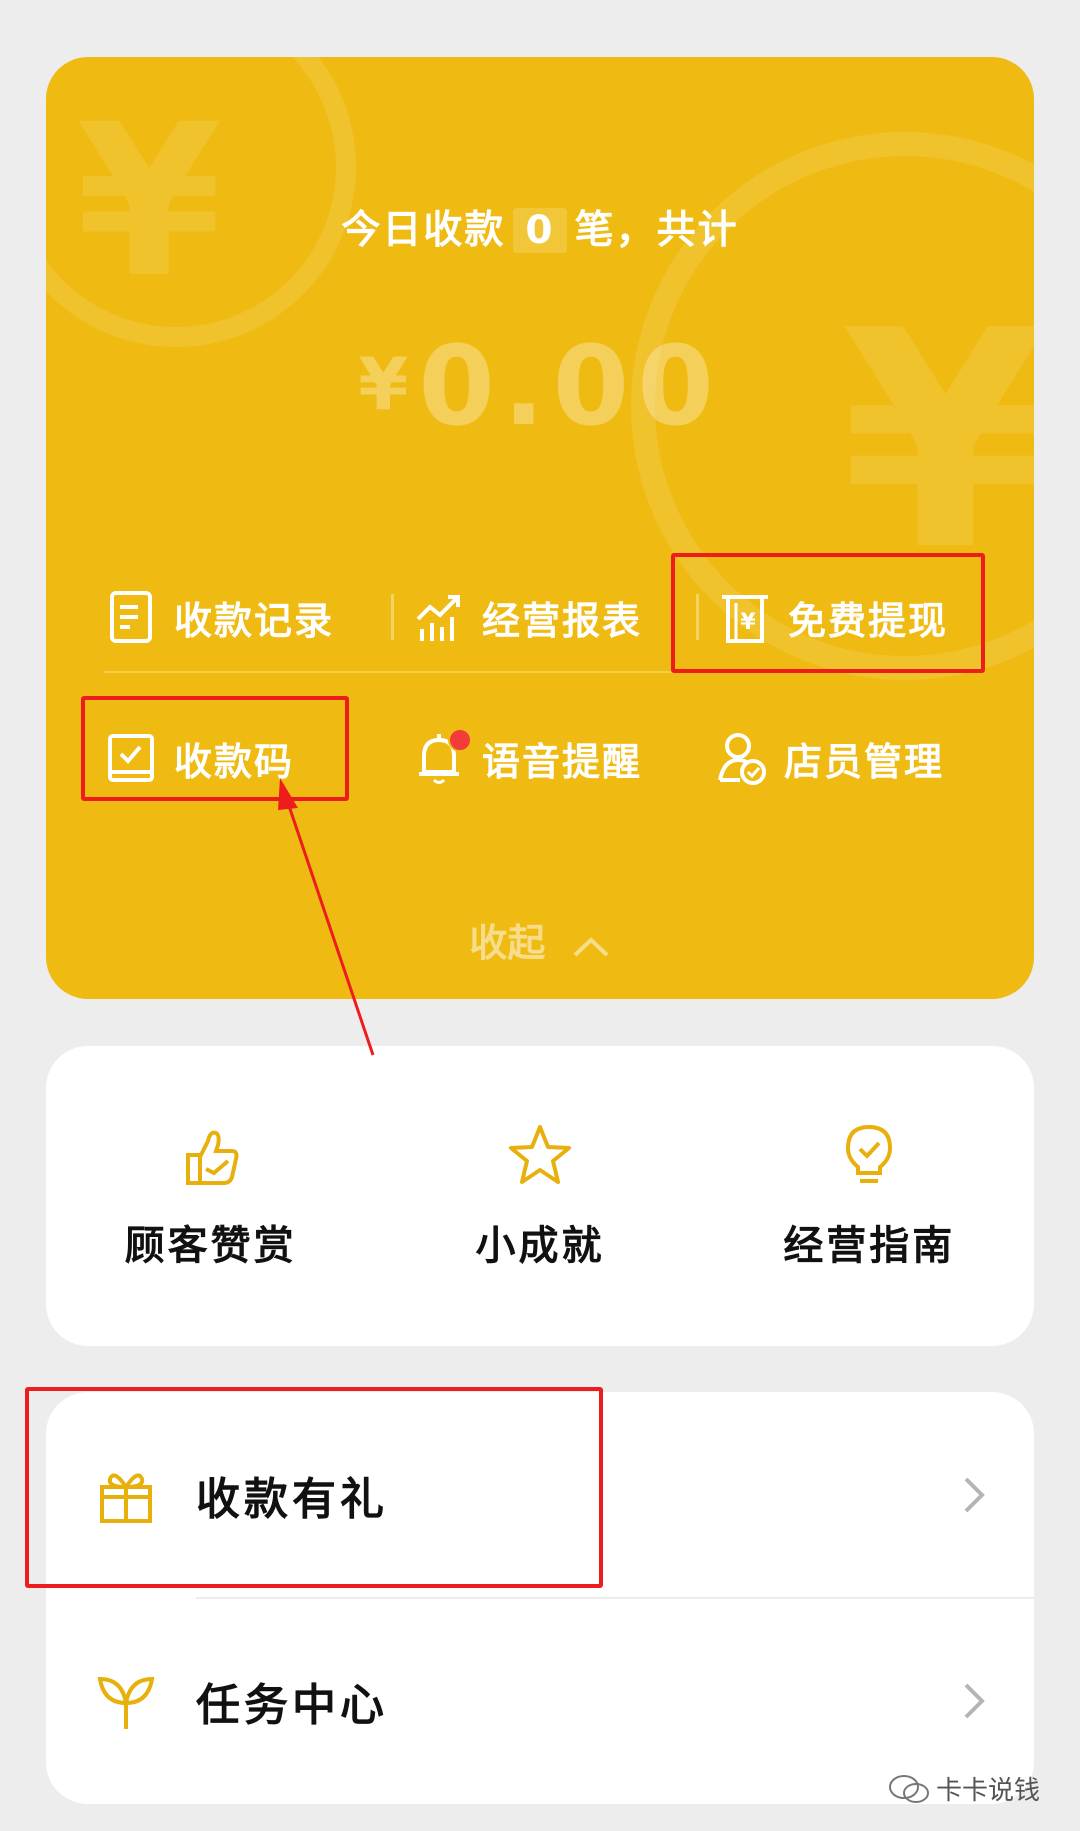 This screenshot has height=1831, width=1080. I want to click on chevron-up-icon, so click(591, 946).